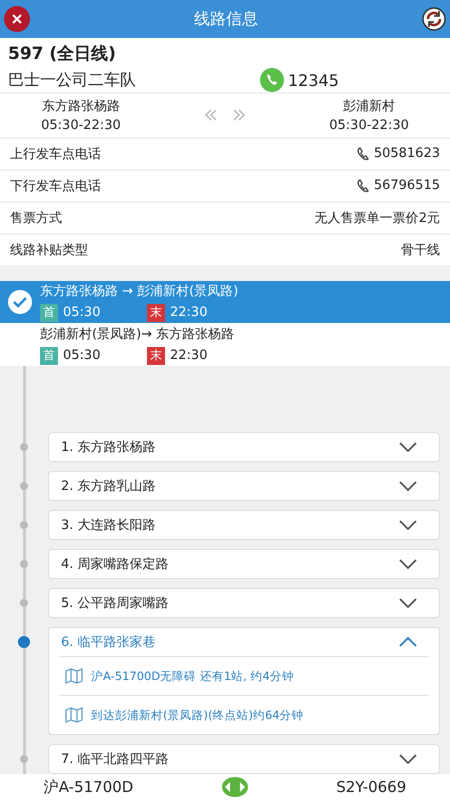  I want to click on close-button, so click(17, 19).